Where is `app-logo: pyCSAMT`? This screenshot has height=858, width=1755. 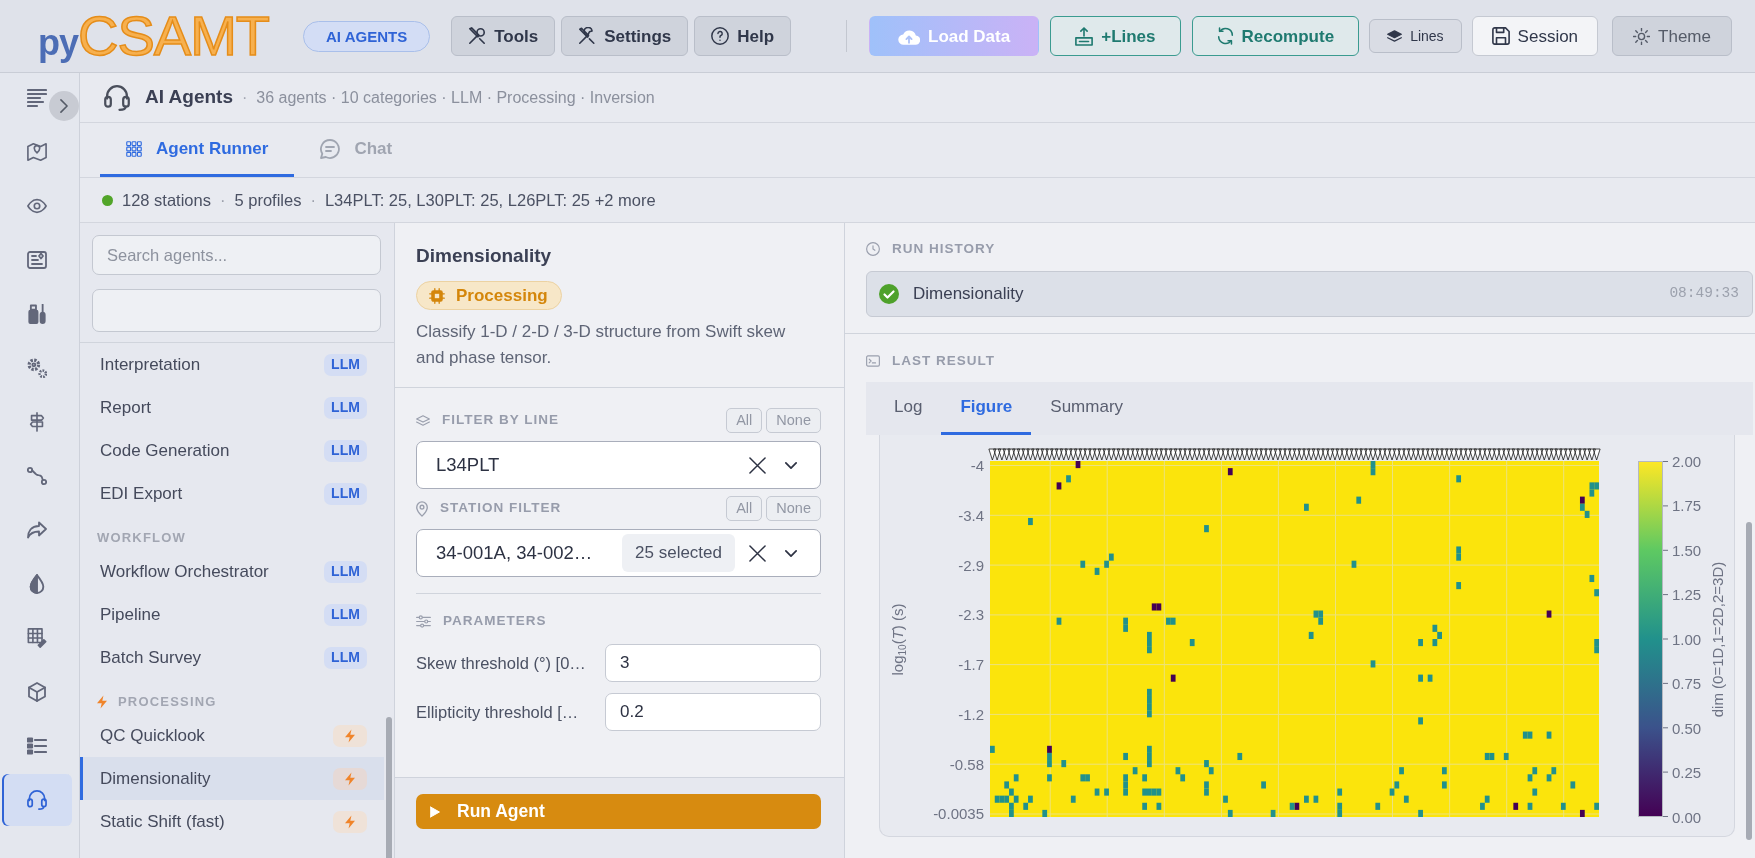 app-logo: pyCSAMT is located at coordinates (153, 36).